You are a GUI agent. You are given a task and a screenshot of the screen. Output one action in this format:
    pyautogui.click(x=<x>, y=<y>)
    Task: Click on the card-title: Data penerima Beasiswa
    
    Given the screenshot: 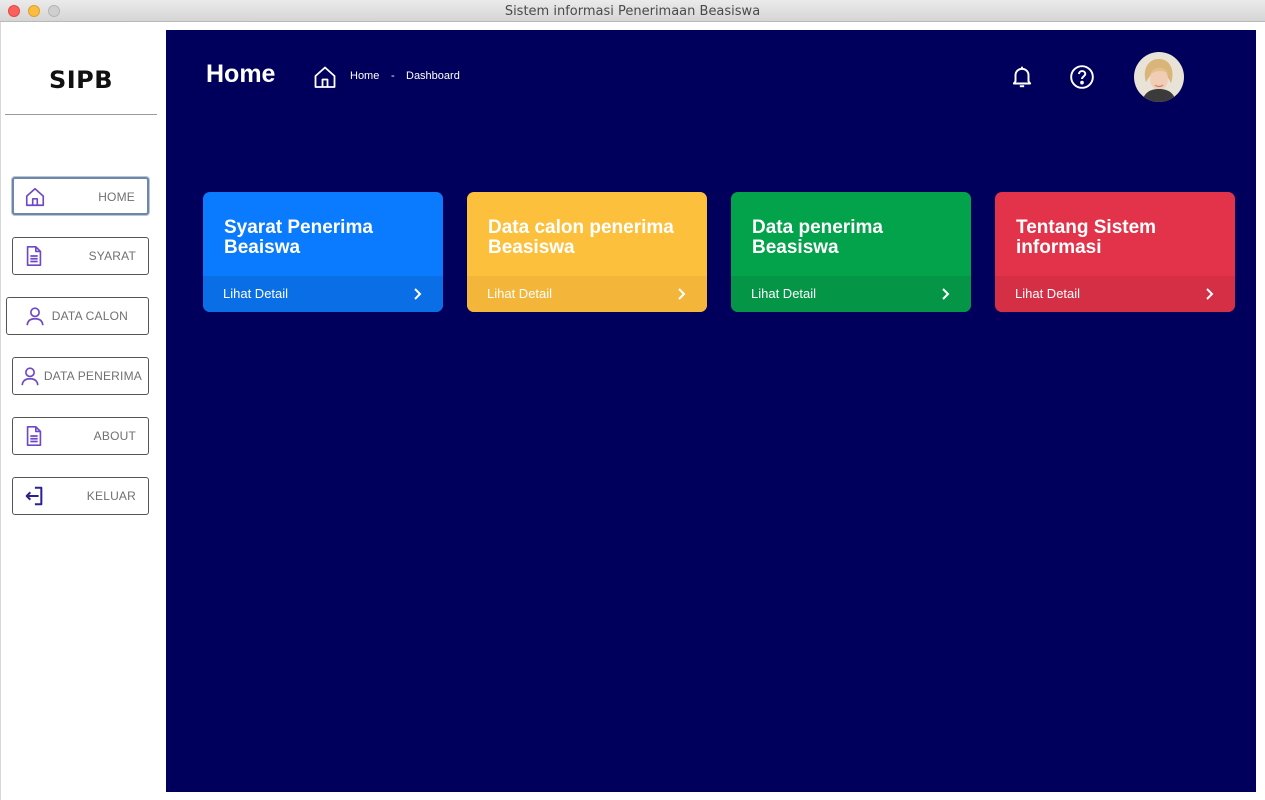 What is the action you would take?
    pyautogui.click(x=817, y=237)
    